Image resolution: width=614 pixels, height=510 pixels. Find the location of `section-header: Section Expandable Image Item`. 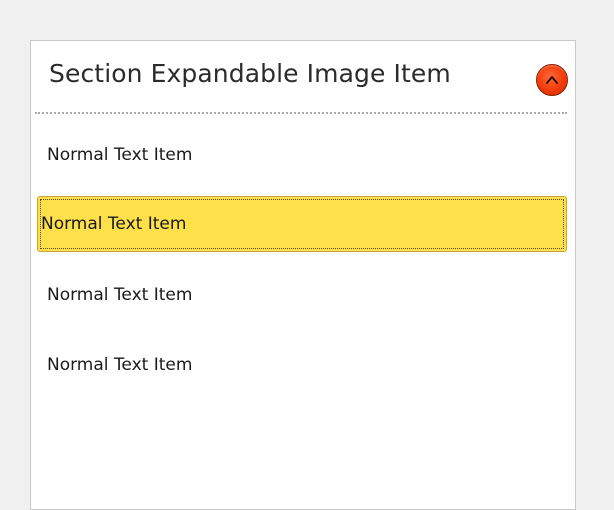

section-header: Section Expandable Image Item is located at coordinates (303, 77).